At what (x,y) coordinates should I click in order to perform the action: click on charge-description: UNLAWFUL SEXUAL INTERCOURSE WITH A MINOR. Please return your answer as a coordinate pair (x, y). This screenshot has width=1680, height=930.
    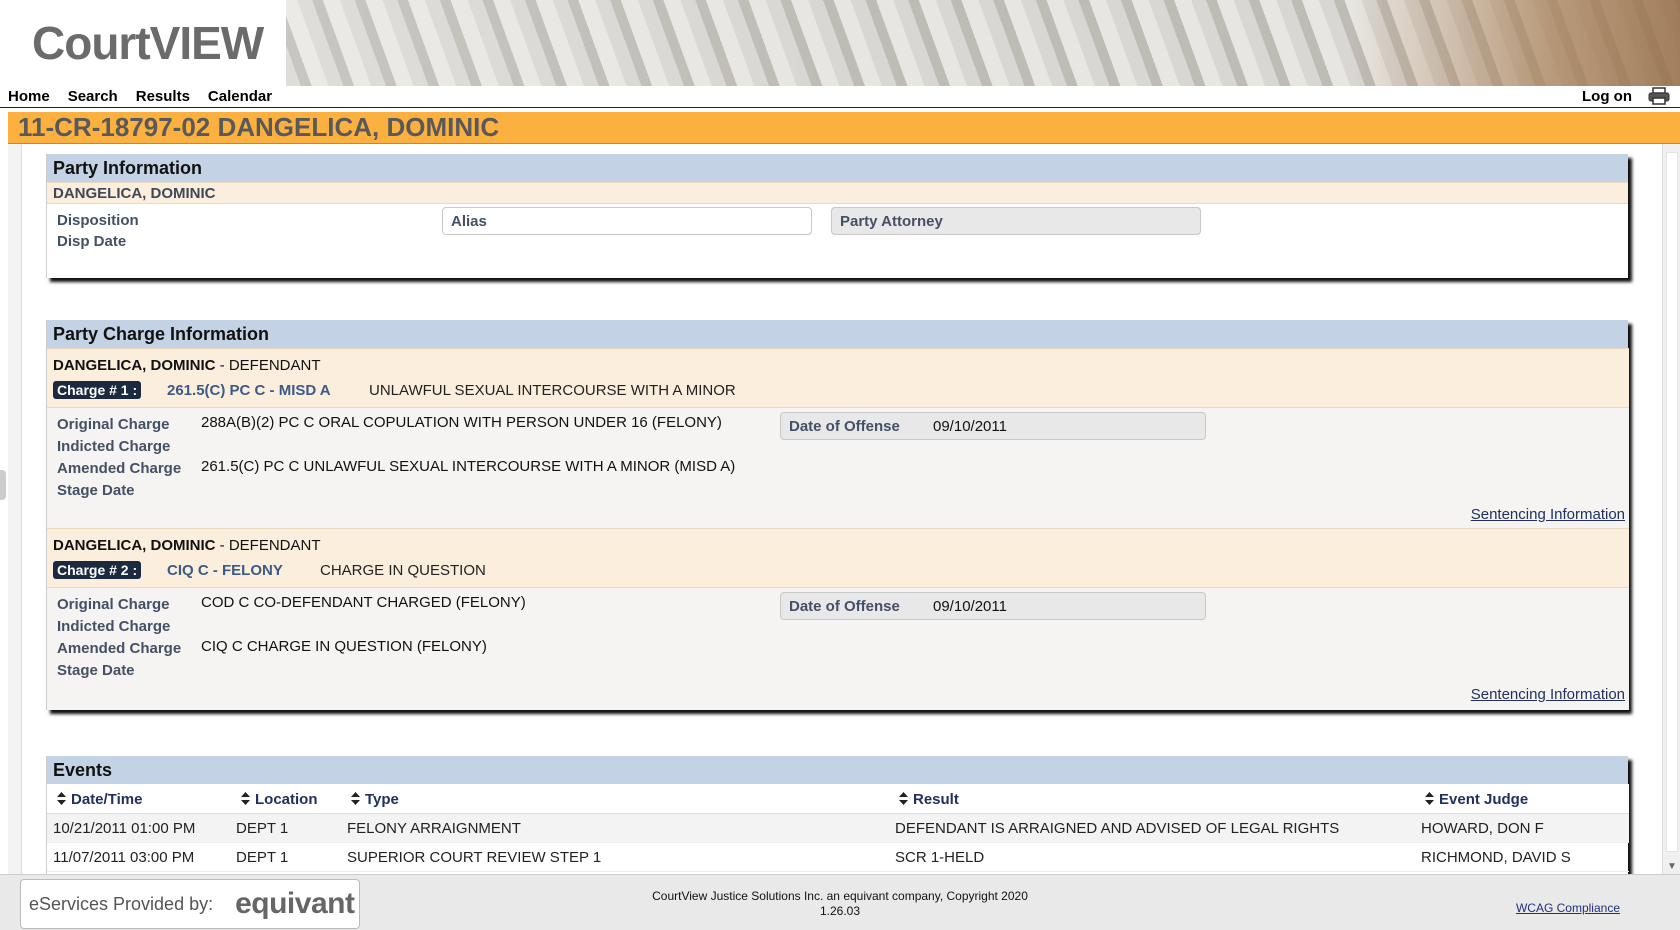
    Looking at the image, I should click on (552, 390).